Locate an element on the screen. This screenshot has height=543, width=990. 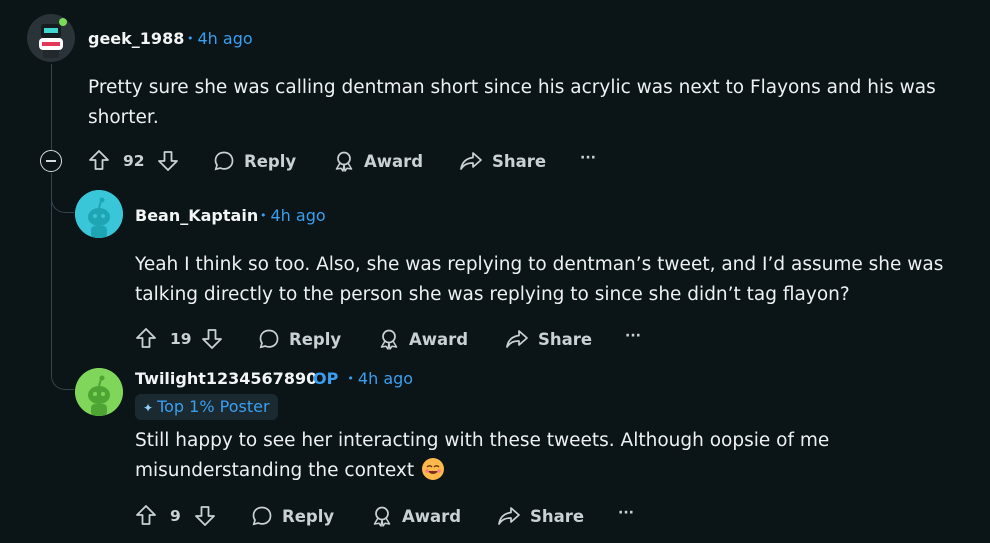
collapse-icon is located at coordinates (51, 161).